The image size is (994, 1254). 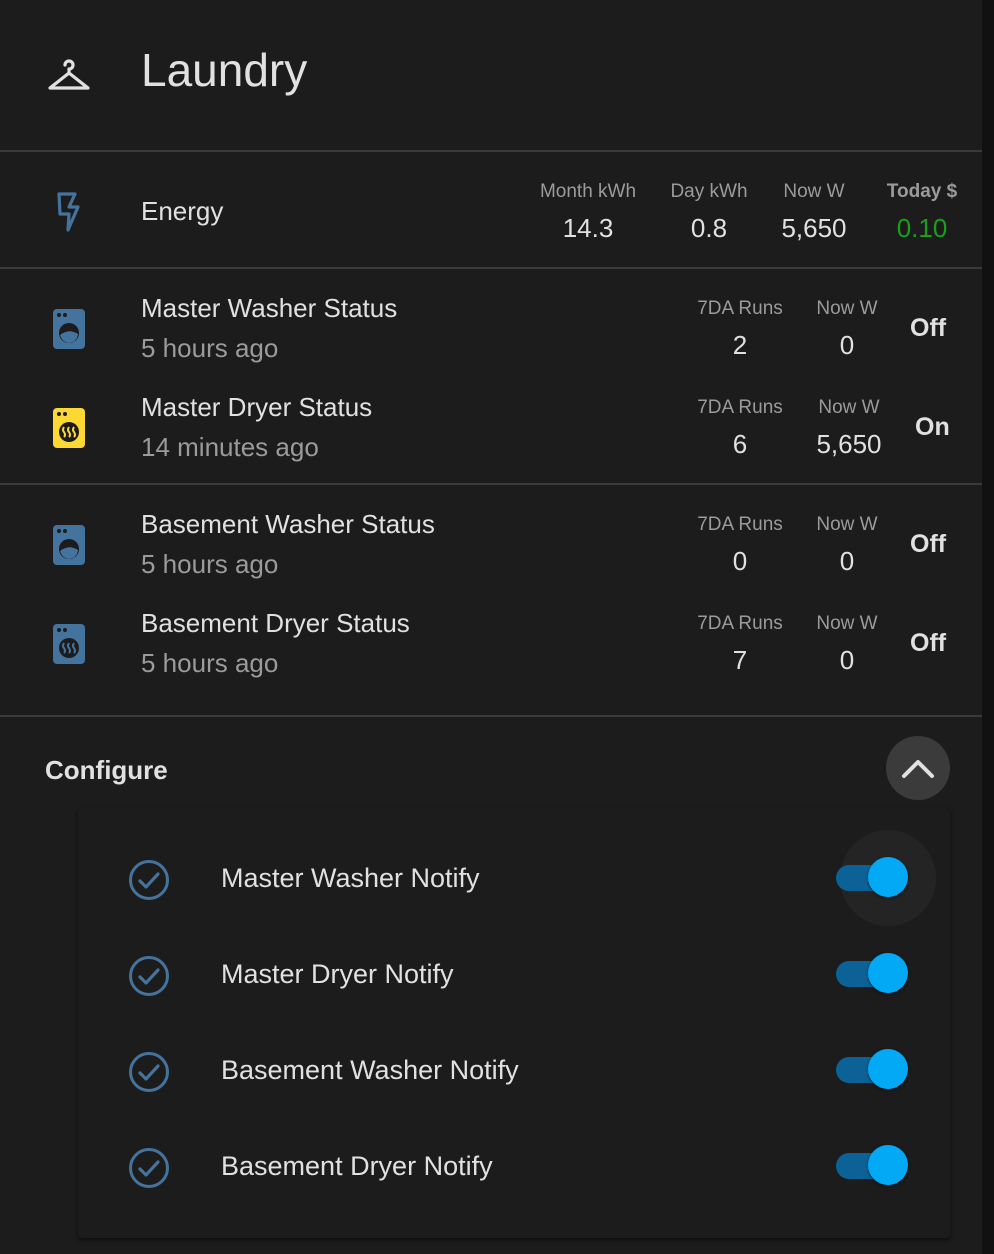 I want to click on toggle-label: Basement Dryer Notify, so click(x=357, y=1166).